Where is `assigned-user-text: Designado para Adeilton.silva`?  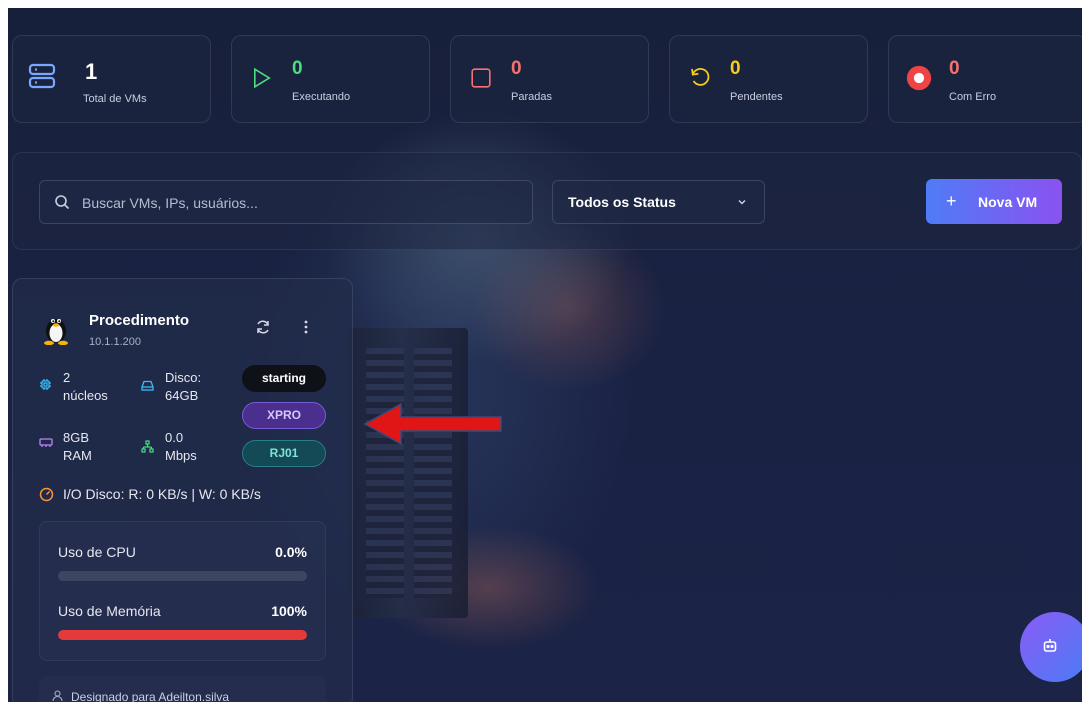
assigned-user-text: Designado para Adeilton.silva is located at coordinates (150, 696).